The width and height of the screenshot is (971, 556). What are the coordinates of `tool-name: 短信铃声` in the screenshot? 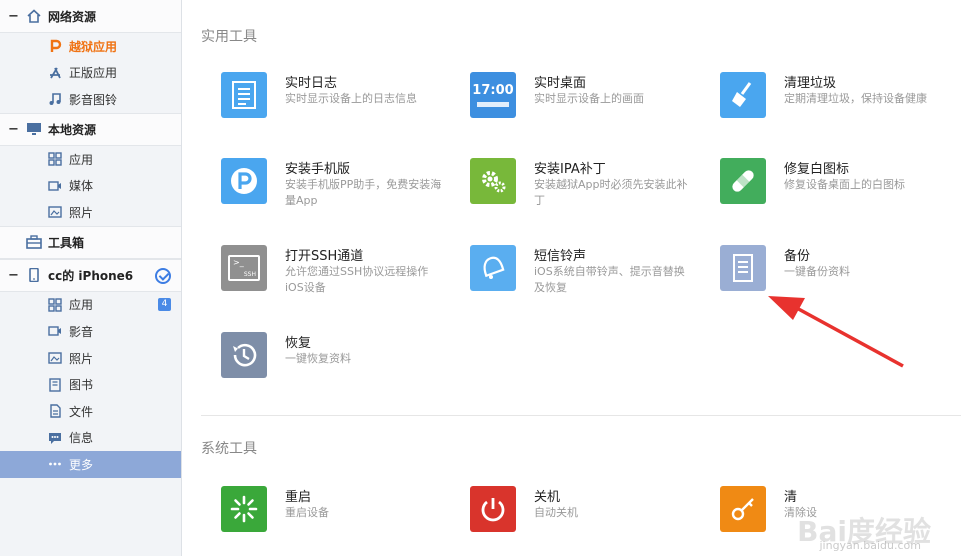 It's located at (560, 256).